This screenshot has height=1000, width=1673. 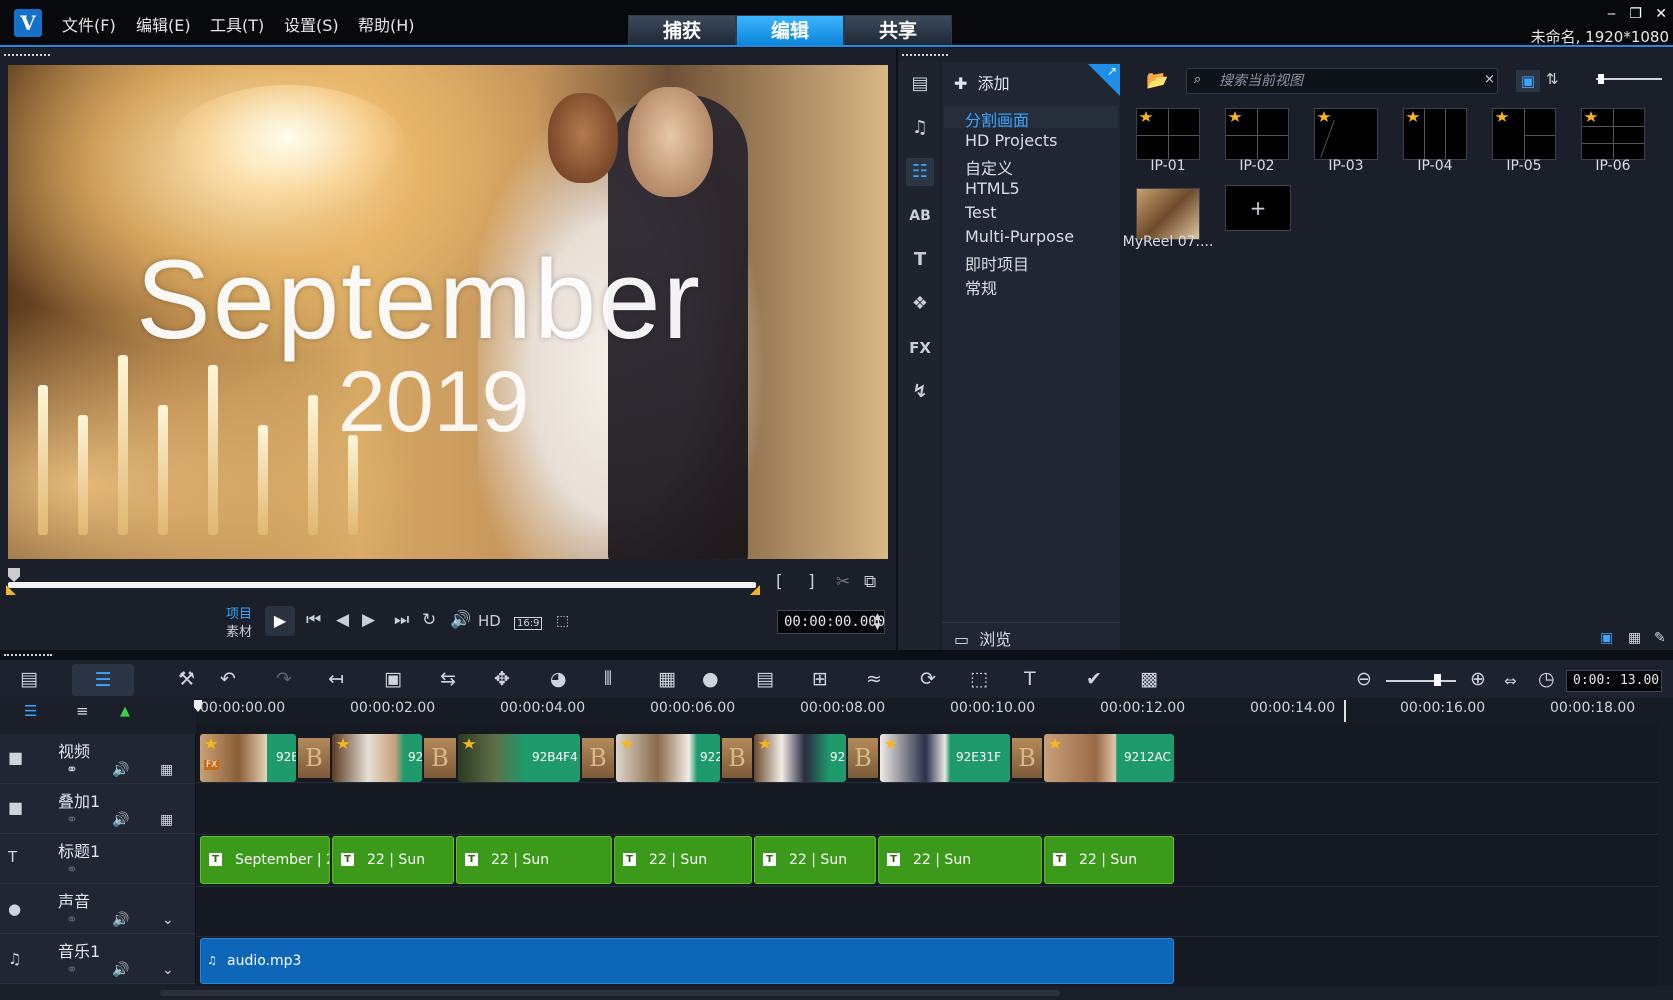 I want to click on folder-html5: HTML5, so click(x=992, y=188).